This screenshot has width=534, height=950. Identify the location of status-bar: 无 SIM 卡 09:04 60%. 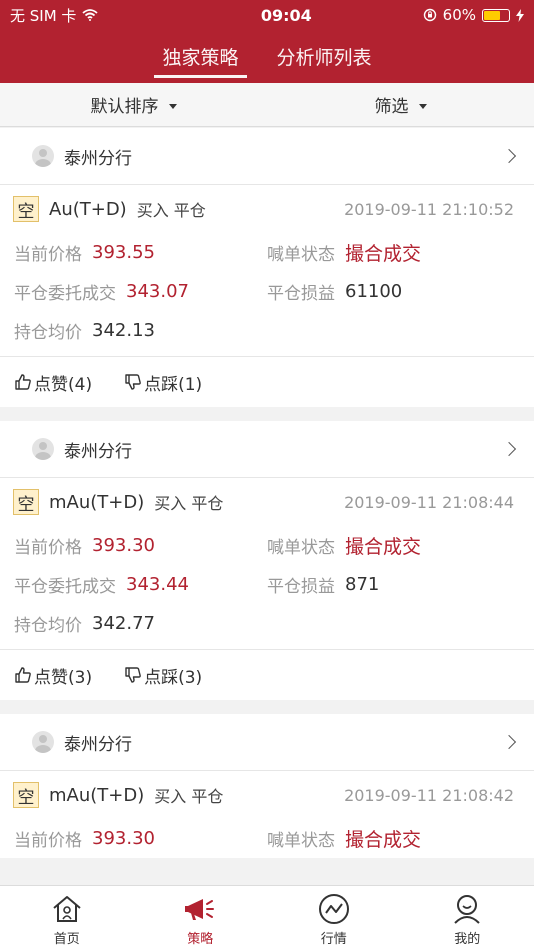
(267, 15).